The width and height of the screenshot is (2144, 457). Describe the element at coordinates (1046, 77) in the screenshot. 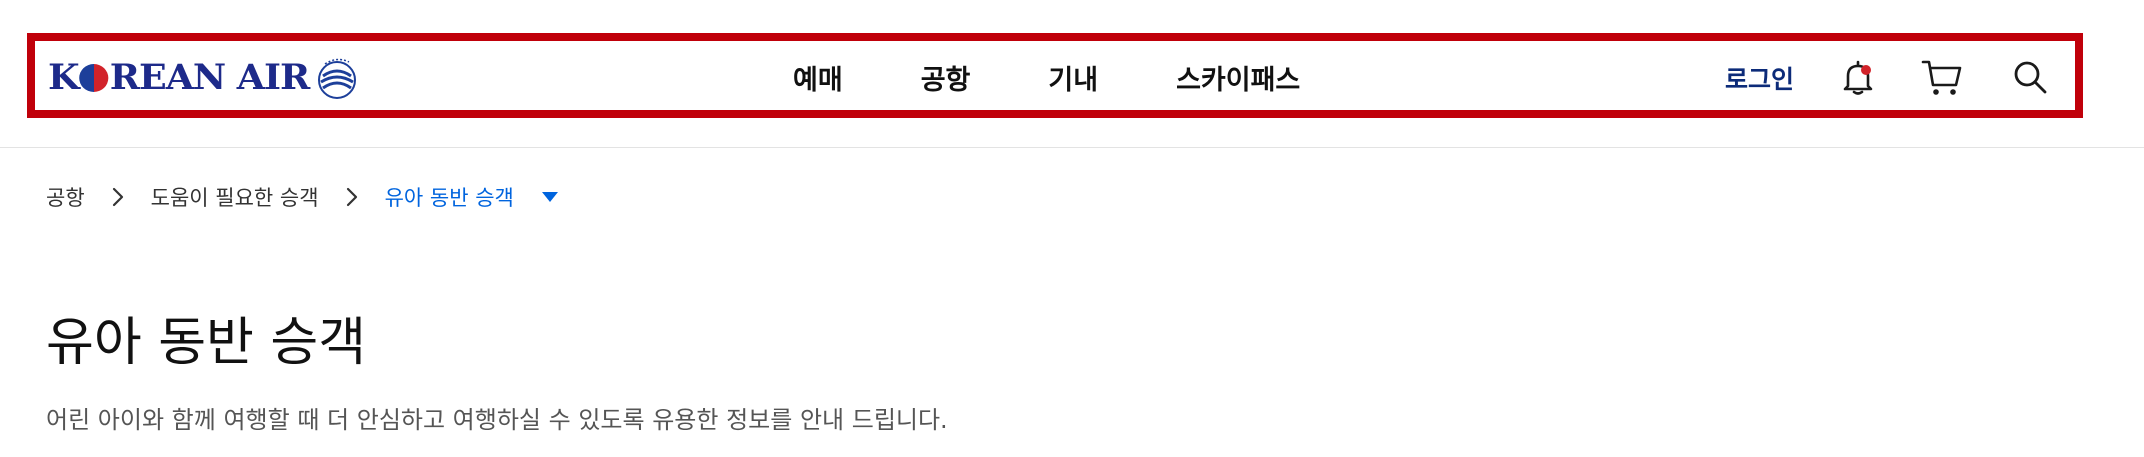

I see `main-nav: 예매 공항 기내 스카이패스` at that location.